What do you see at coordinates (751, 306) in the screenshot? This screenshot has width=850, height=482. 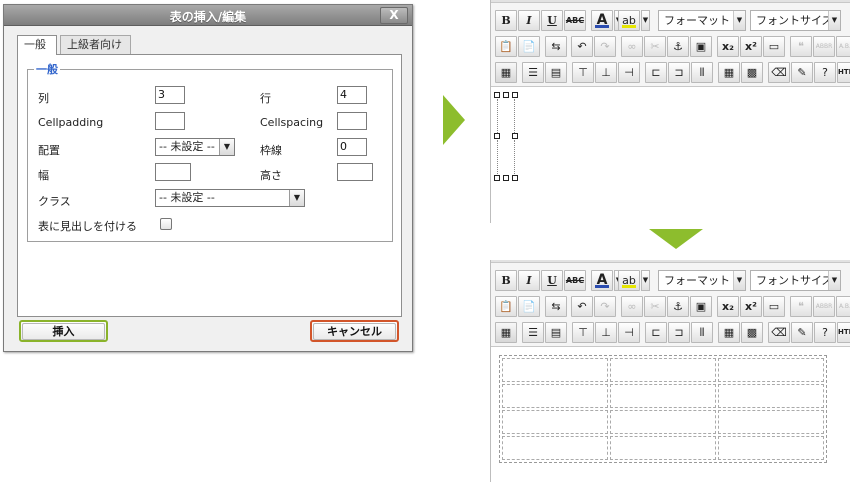 I see `superscript-icon: x²` at bounding box center [751, 306].